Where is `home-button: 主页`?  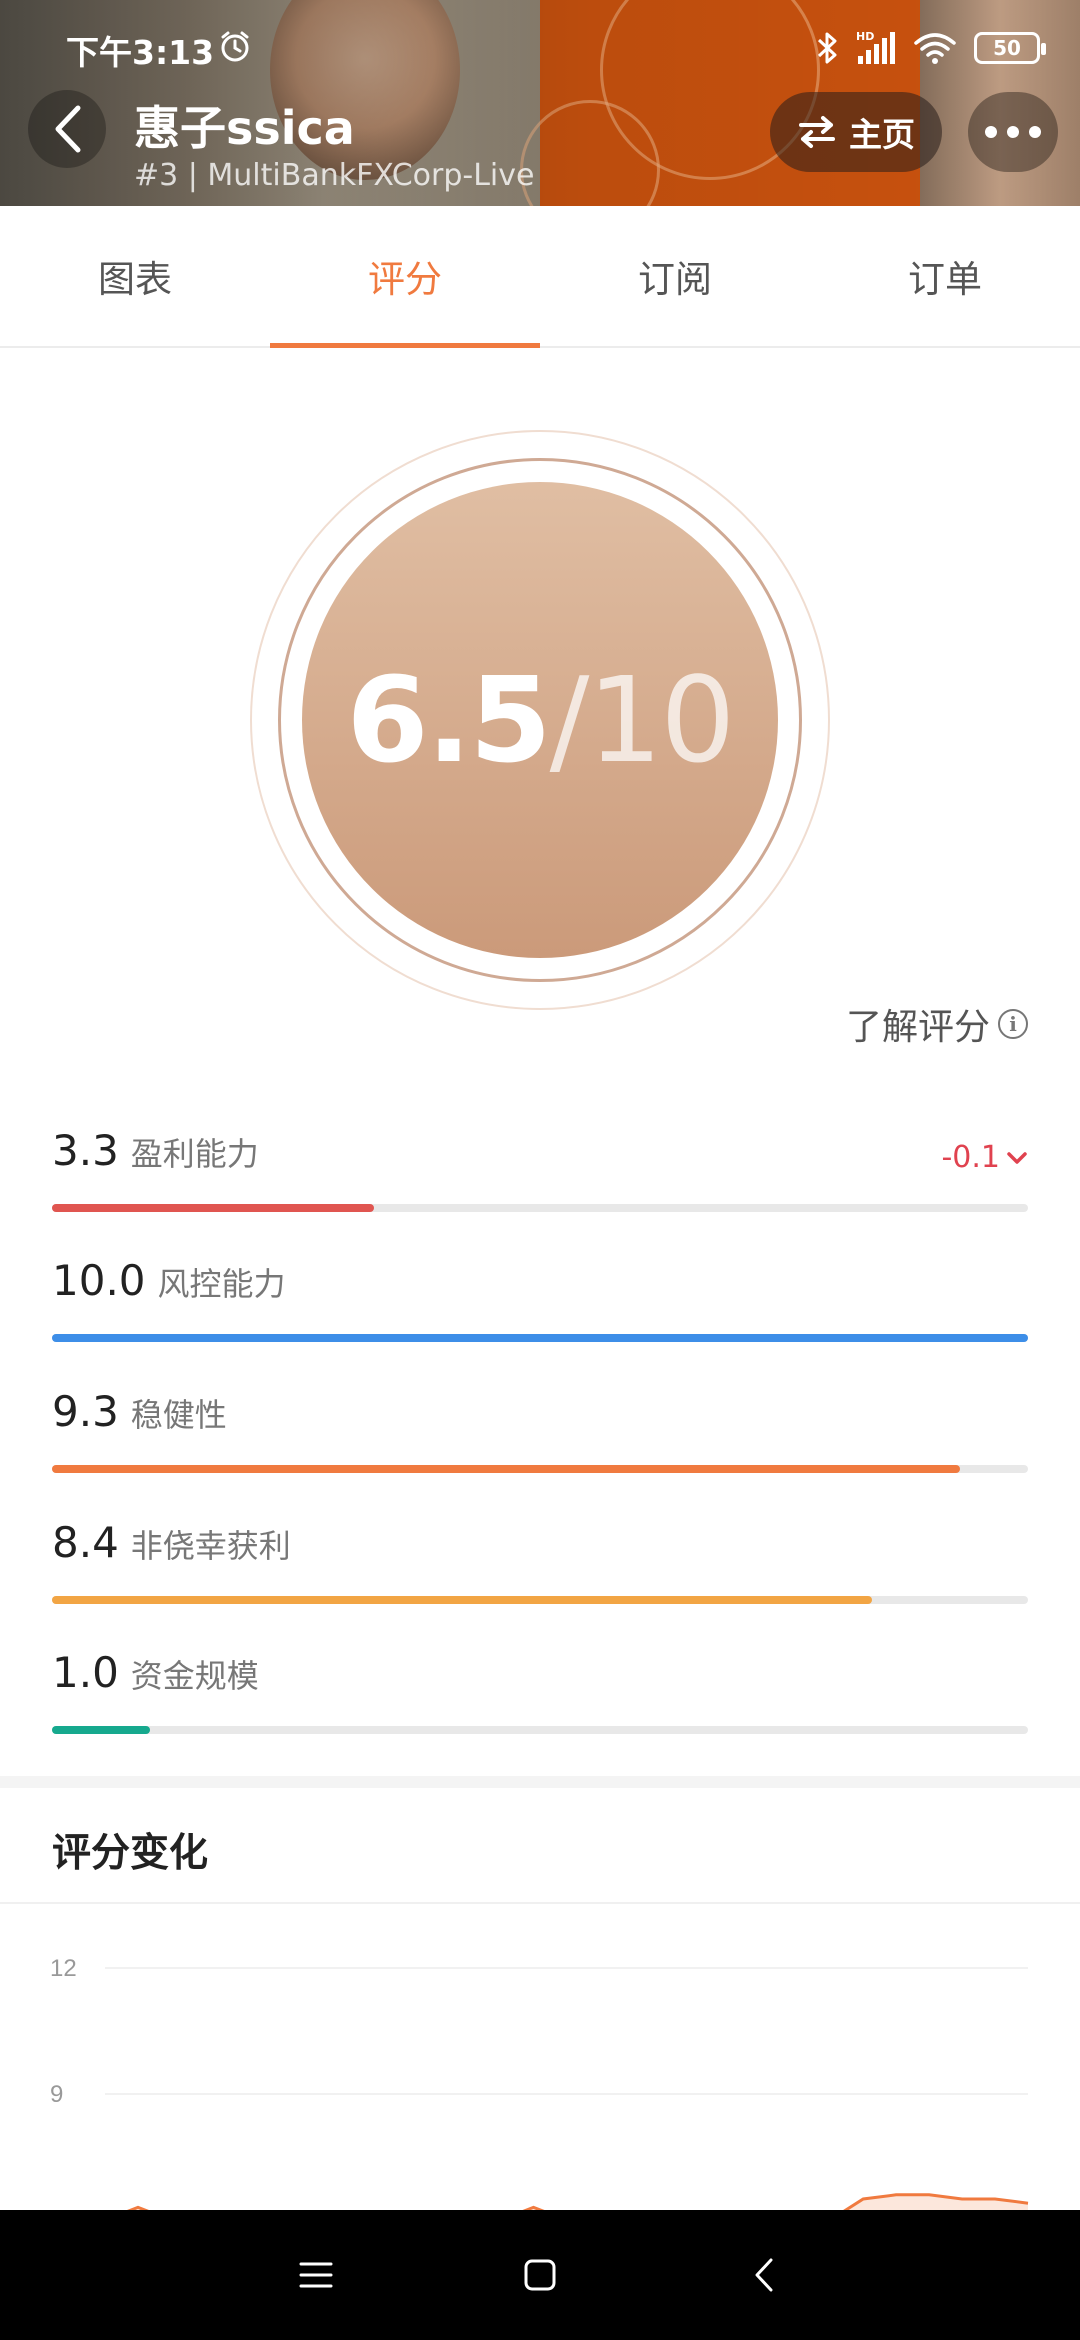 home-button: 主页 is located at coordinates (856, 132).